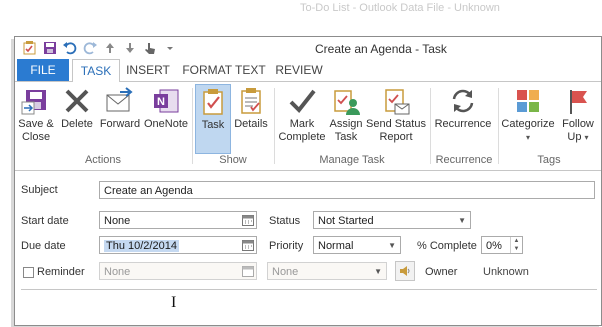 This screenshot has width=602, height=327. Describe the element at coordinates (336, 246) in the screenshot. I see `priority-value: Normal` at that location.